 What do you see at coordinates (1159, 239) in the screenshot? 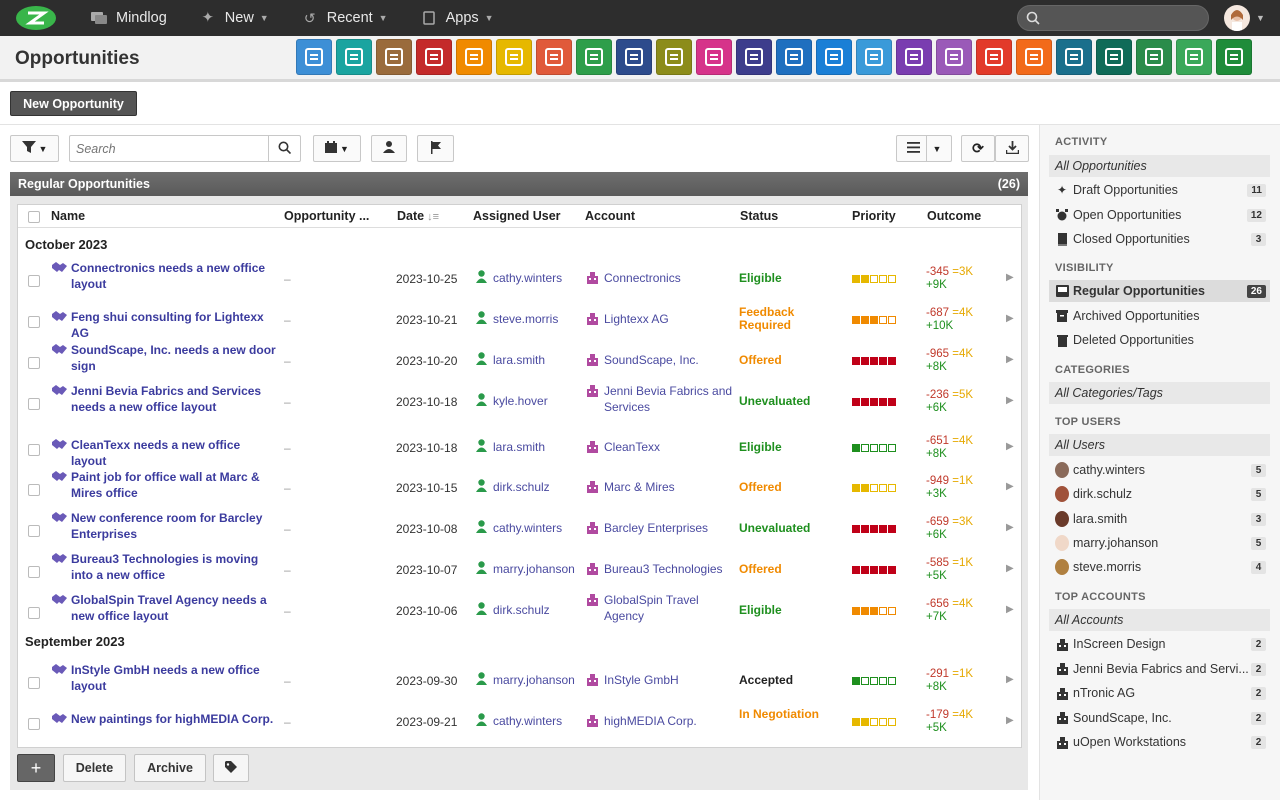
I see `sidebar-filter-item: Closed Opportunities 3` at bounding box center [1159, 239].